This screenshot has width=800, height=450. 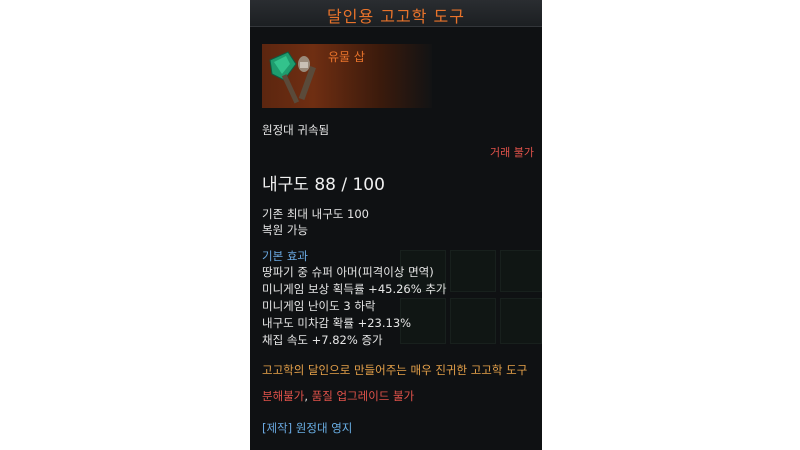 I want to click on craft-tag: [제작], so click(x=277, y=428).